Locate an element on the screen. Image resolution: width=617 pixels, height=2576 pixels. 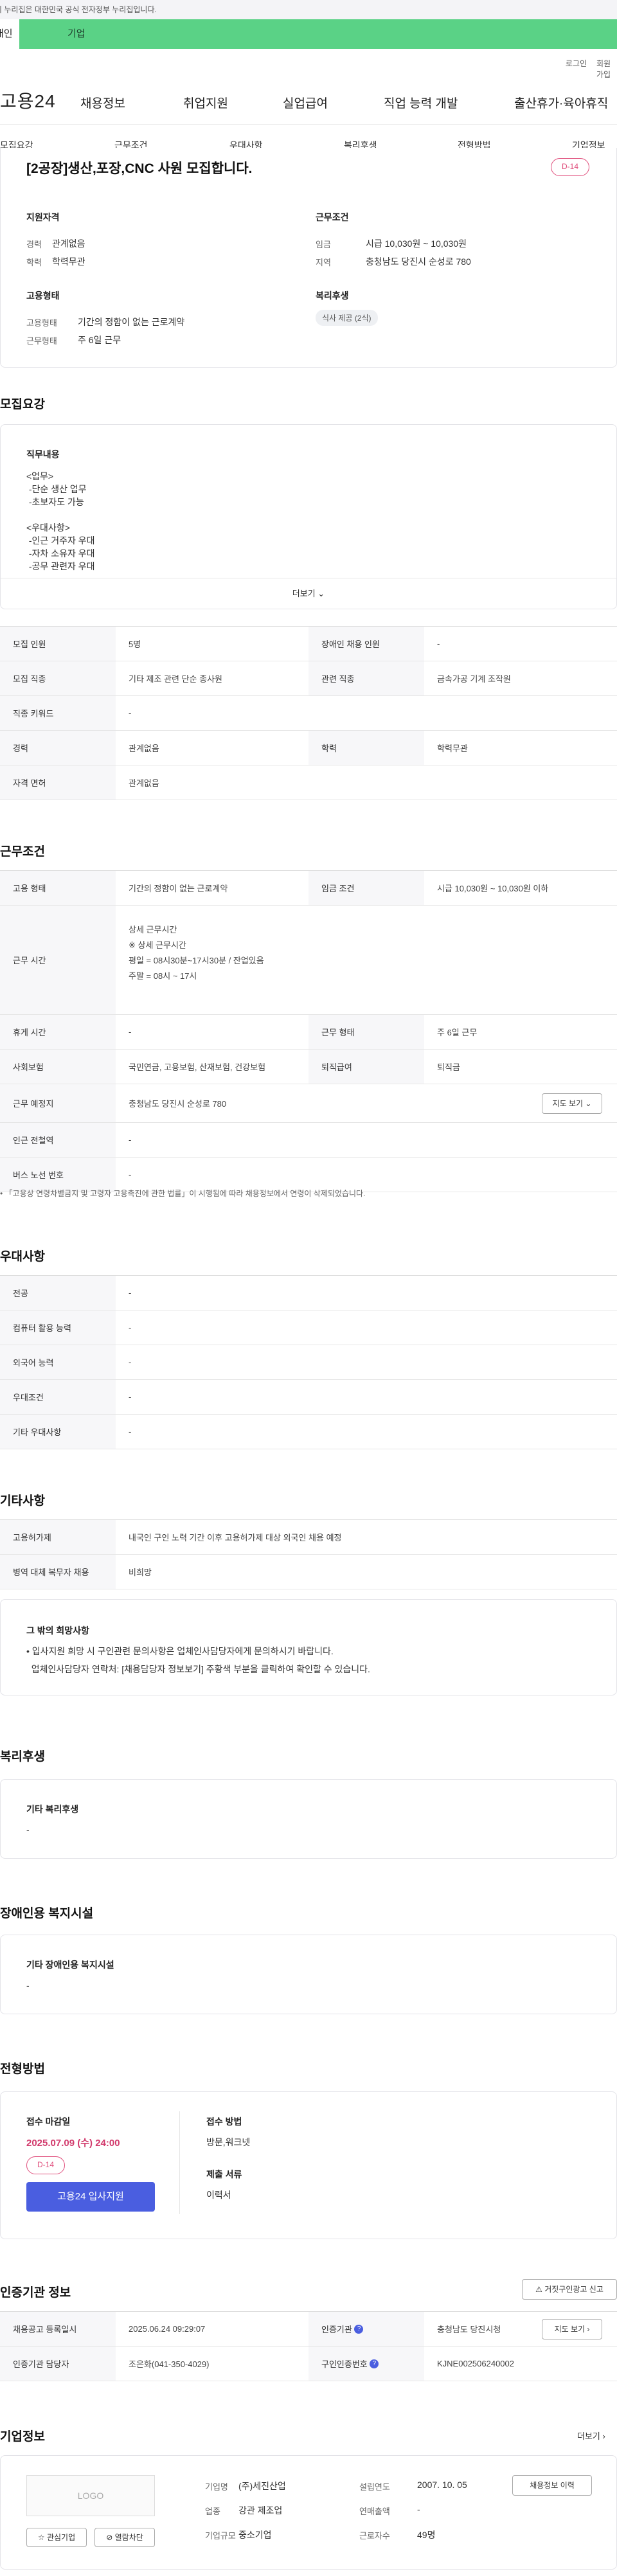
edu-label: 학력 is located at coordinates (34, 262).